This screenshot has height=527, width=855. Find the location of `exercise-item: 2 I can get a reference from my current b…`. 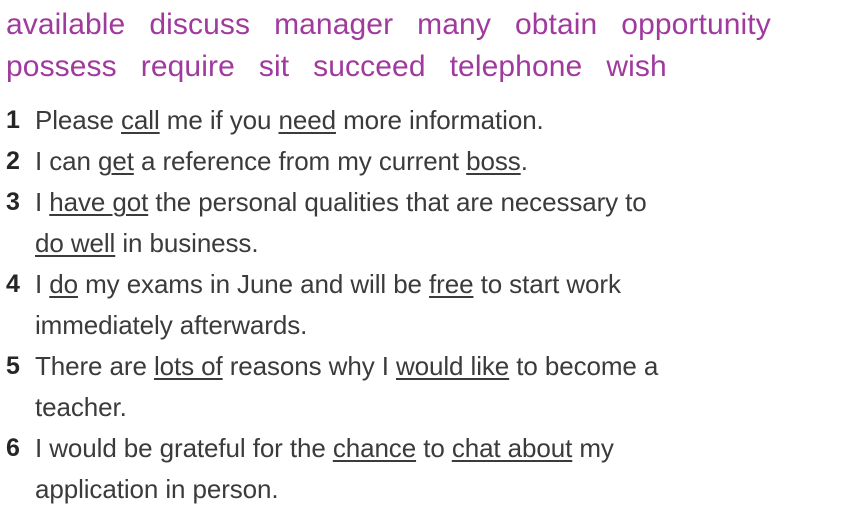

exercise-item: 2 I can get a reference from my current b… is located at coordinates (427, 161).